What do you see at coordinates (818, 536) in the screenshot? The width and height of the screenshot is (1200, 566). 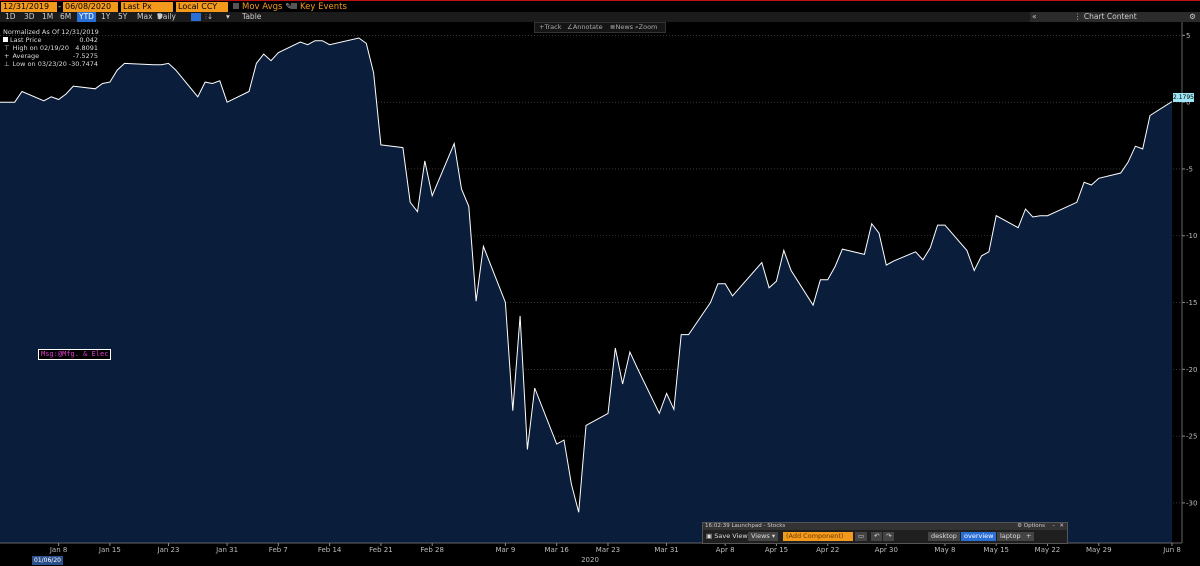 I see `add-component-input: (Add Component)` at bounding box center [818, 536].